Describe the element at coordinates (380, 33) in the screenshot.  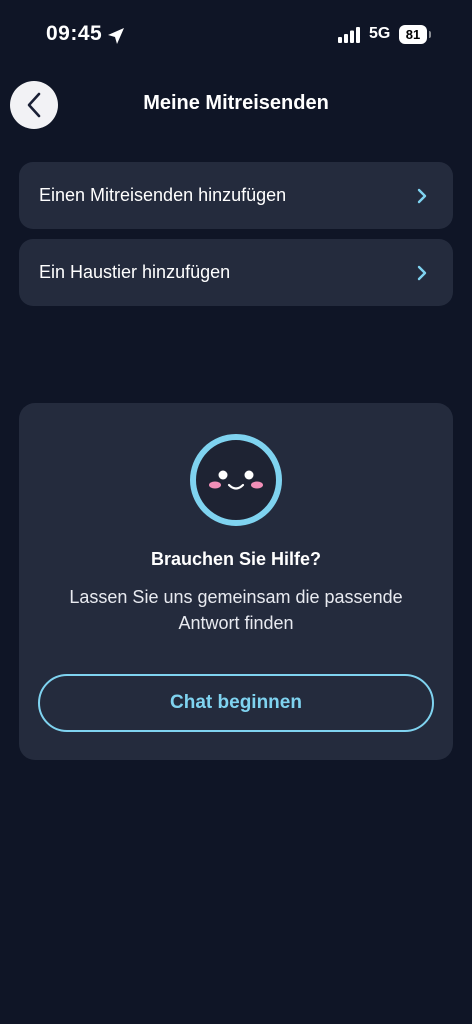
I see `network-type: 5G` at that location.